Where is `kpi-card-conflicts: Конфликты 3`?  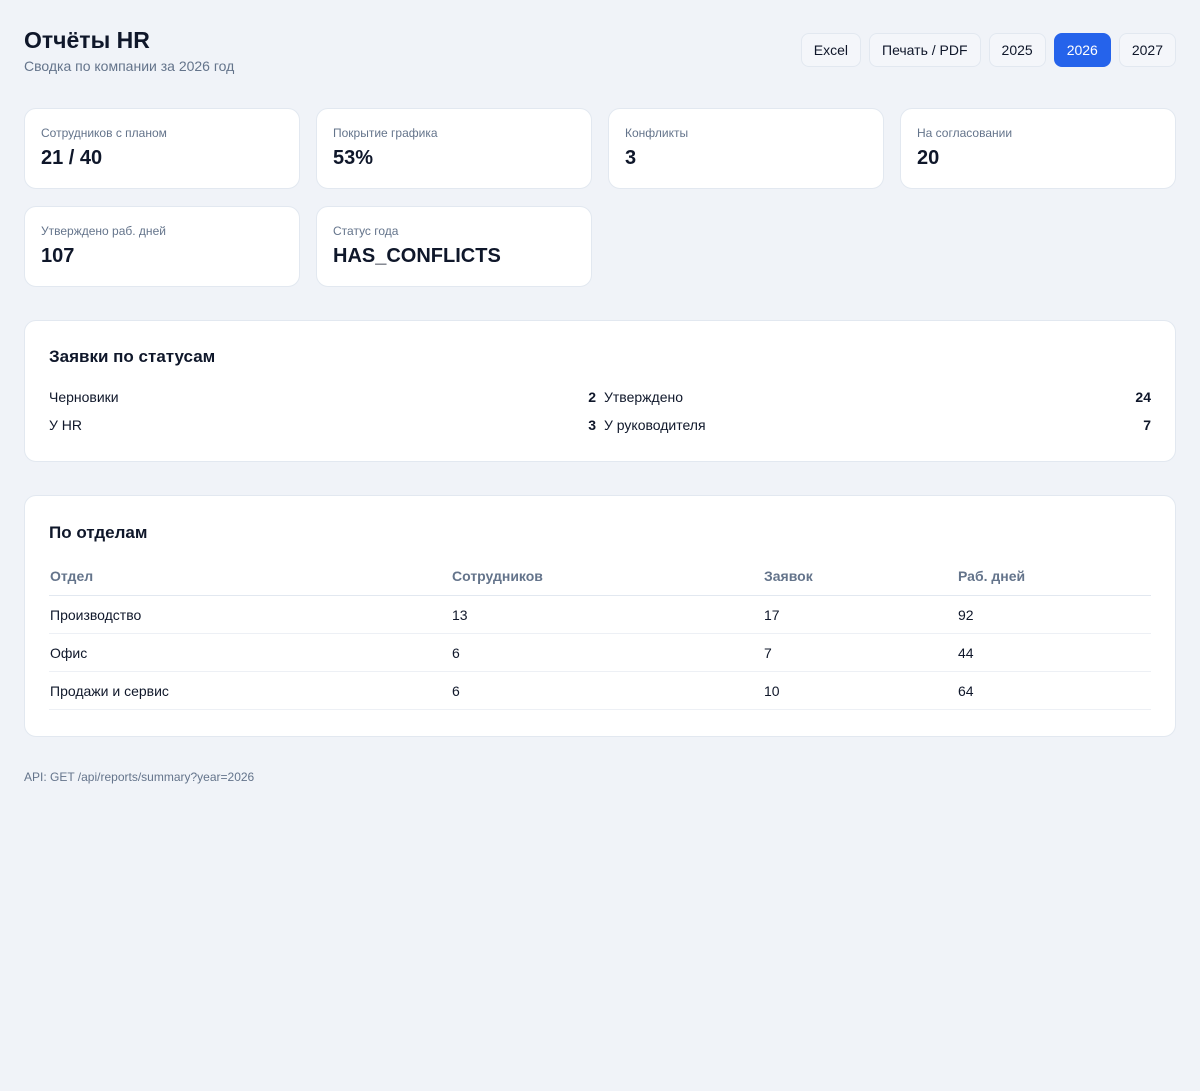 kpi-card-conflicts: Конфликты 3 is located at coordinates (746, 148).